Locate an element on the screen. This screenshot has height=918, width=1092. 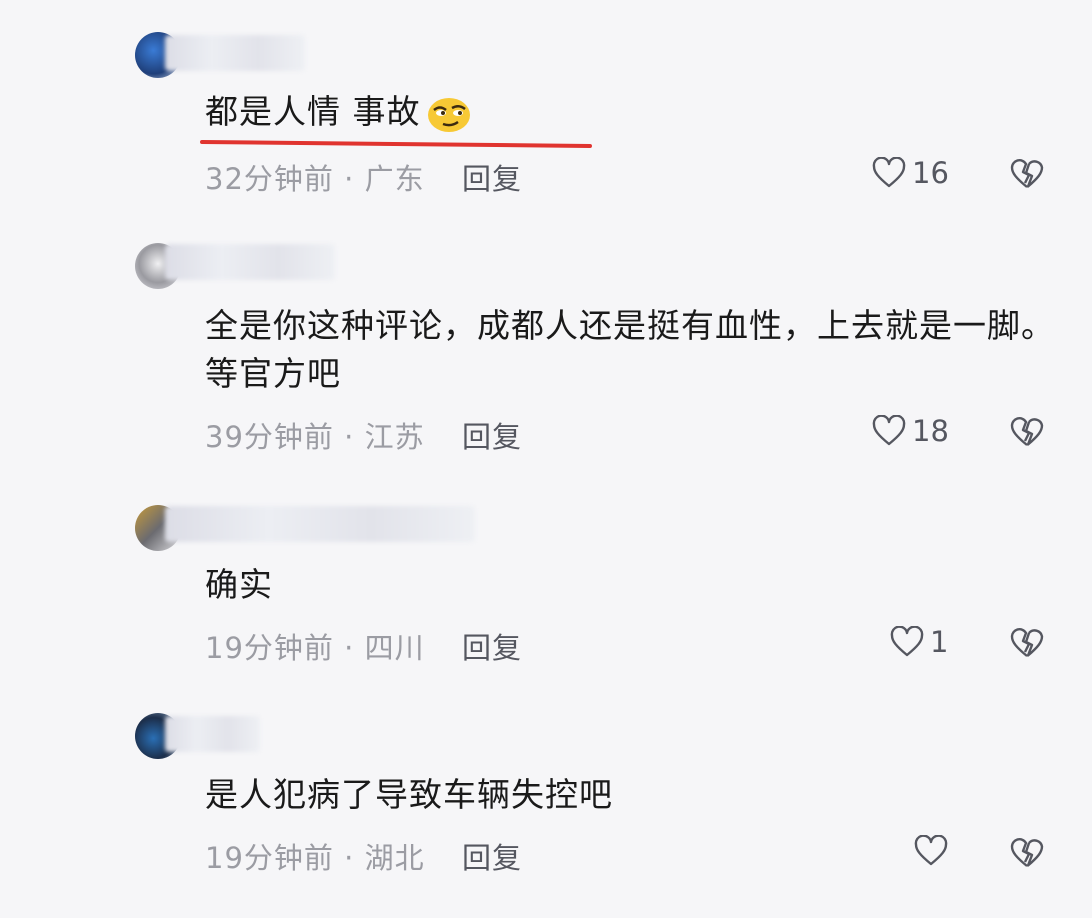
comment-location: 四川 is located at coordinates (394, 648).